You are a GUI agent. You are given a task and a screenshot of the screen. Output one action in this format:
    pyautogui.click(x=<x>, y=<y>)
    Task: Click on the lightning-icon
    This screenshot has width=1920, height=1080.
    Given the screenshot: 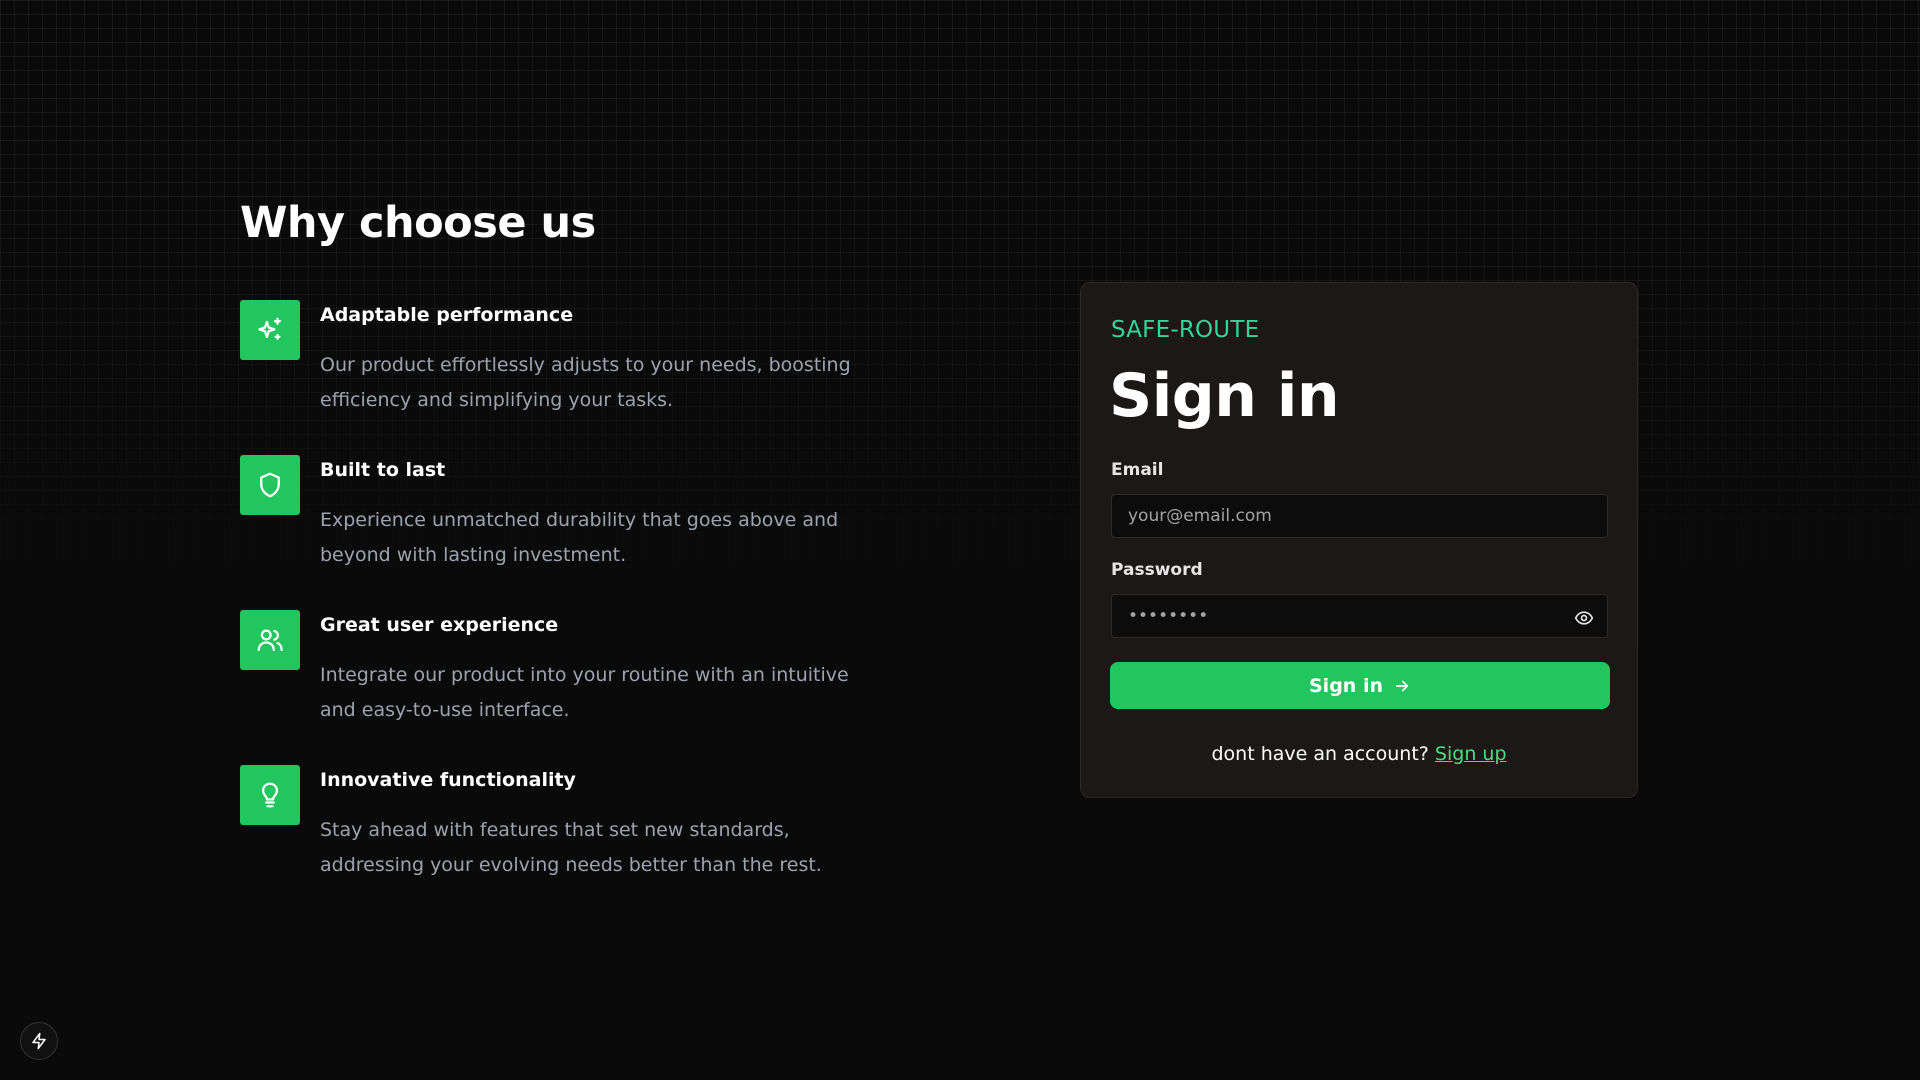 What is the action you would take?
    pyautogui.click(x=39, y=1041)
    